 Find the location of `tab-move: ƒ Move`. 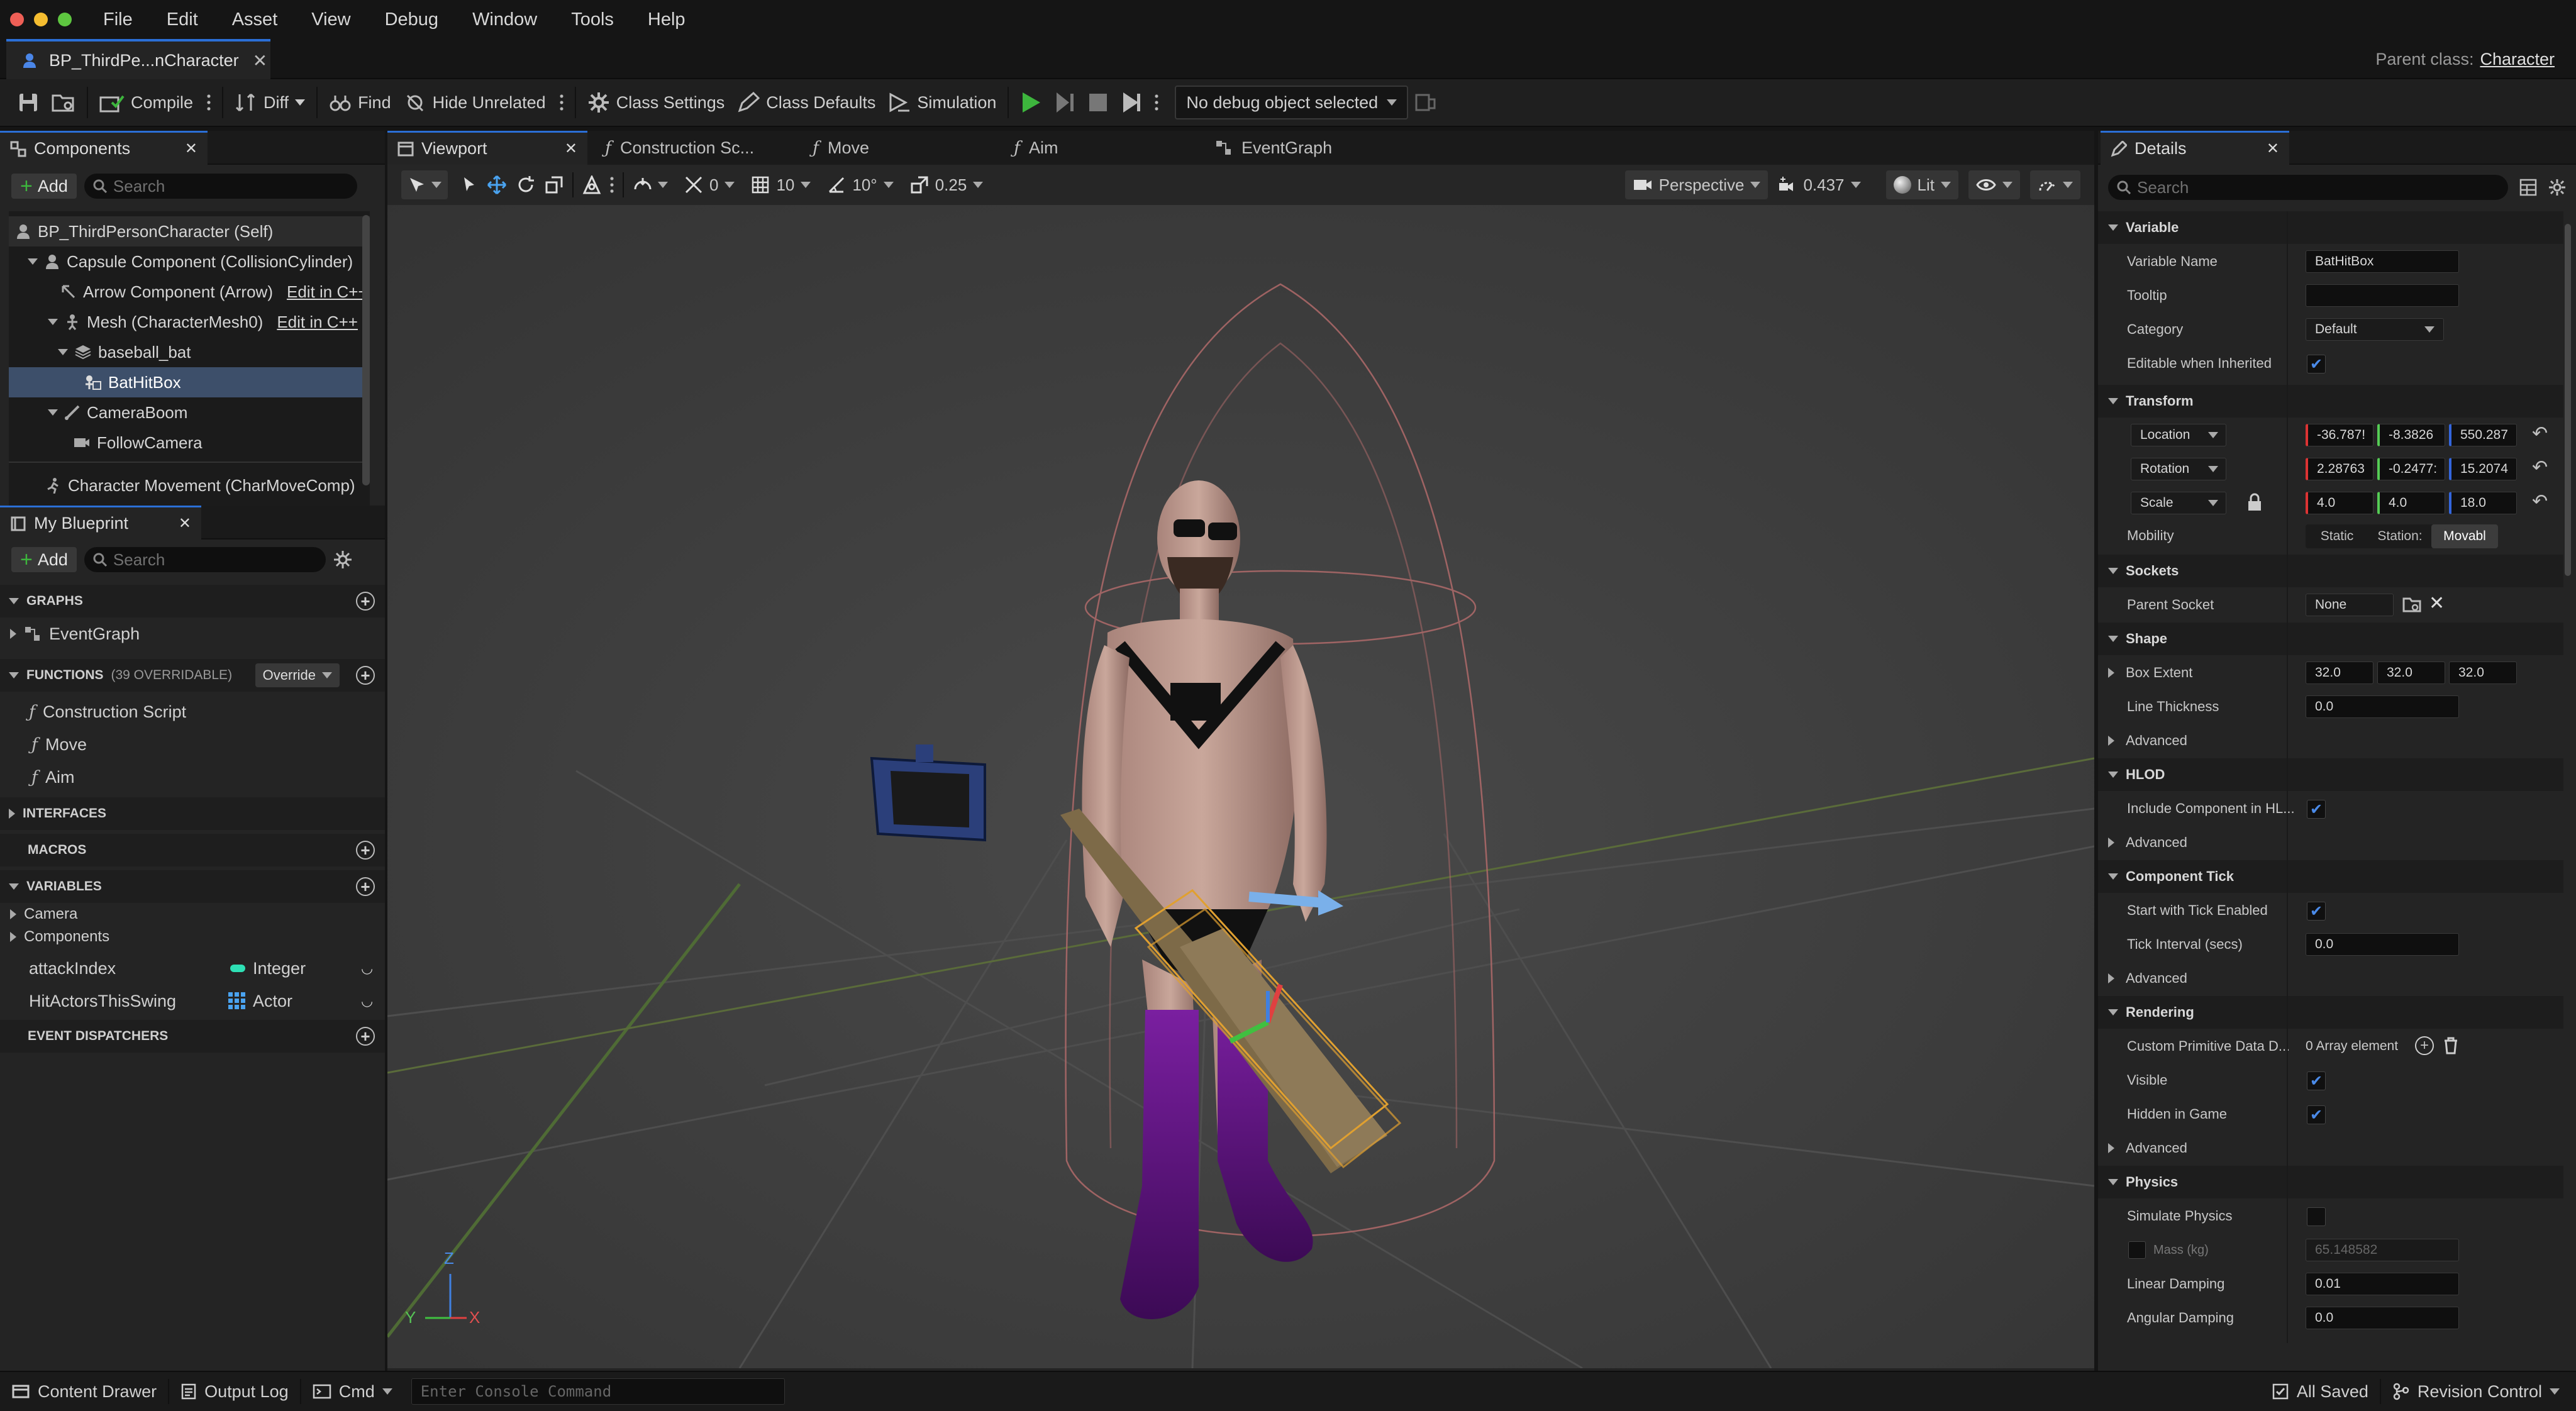

tab-move: ƒ Move is located at coordinates (841, 148).